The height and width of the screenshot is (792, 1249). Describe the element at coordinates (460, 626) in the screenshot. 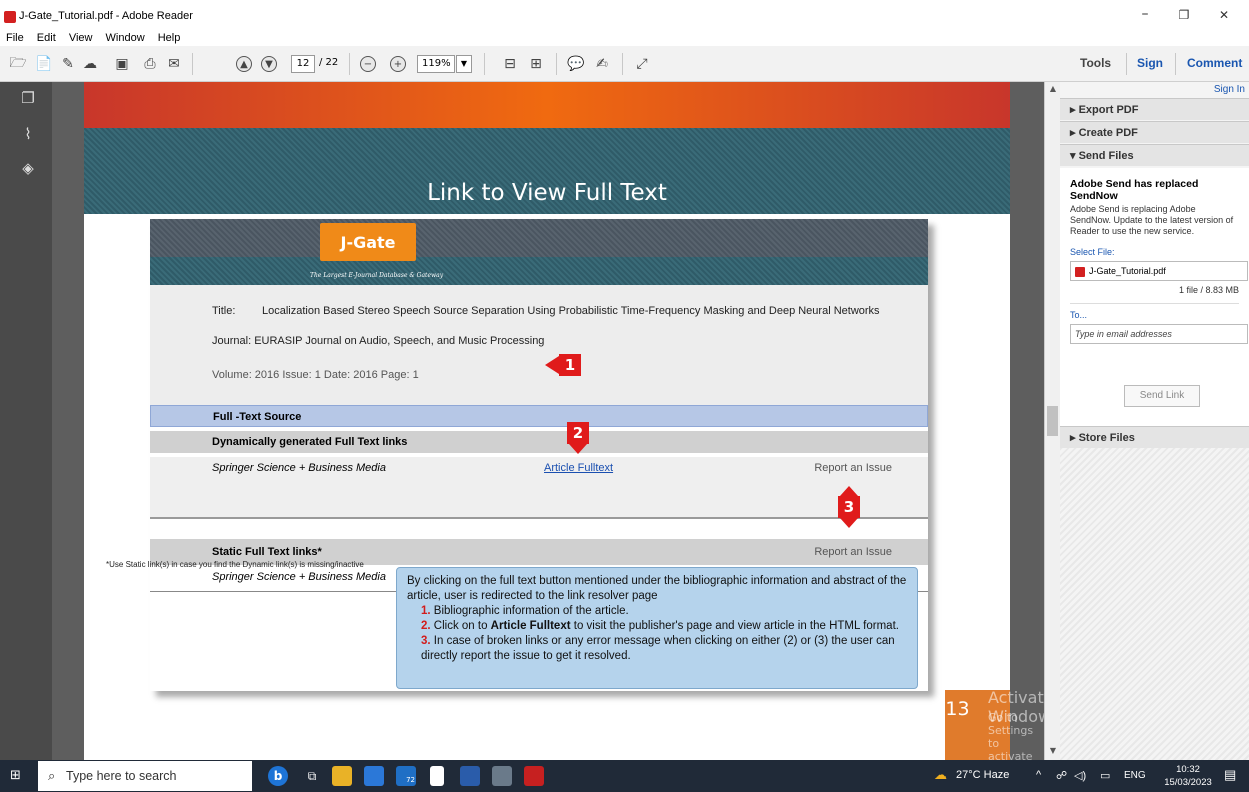

I see `callout-text-2a: Click on to` at that location.